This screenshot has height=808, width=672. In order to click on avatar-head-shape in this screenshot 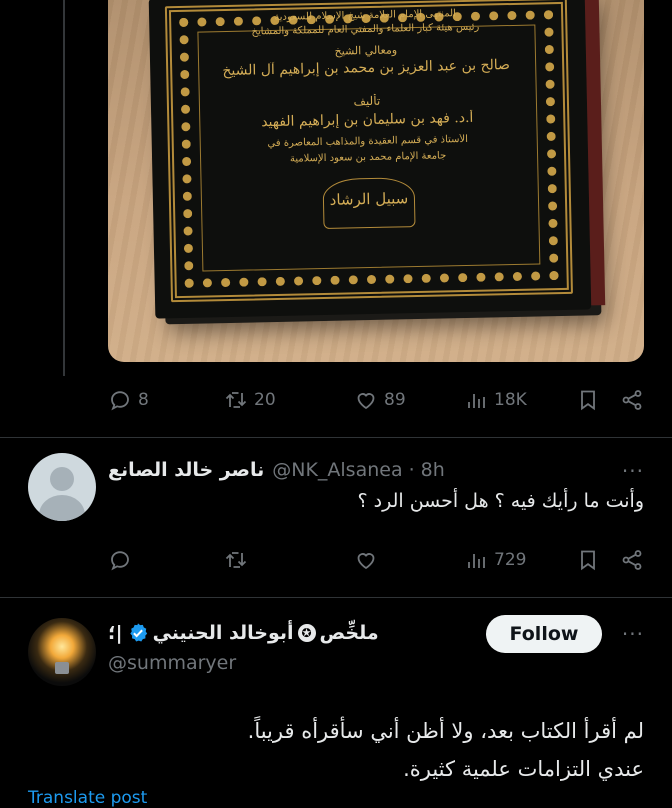, I will do `click(62, 479)`.